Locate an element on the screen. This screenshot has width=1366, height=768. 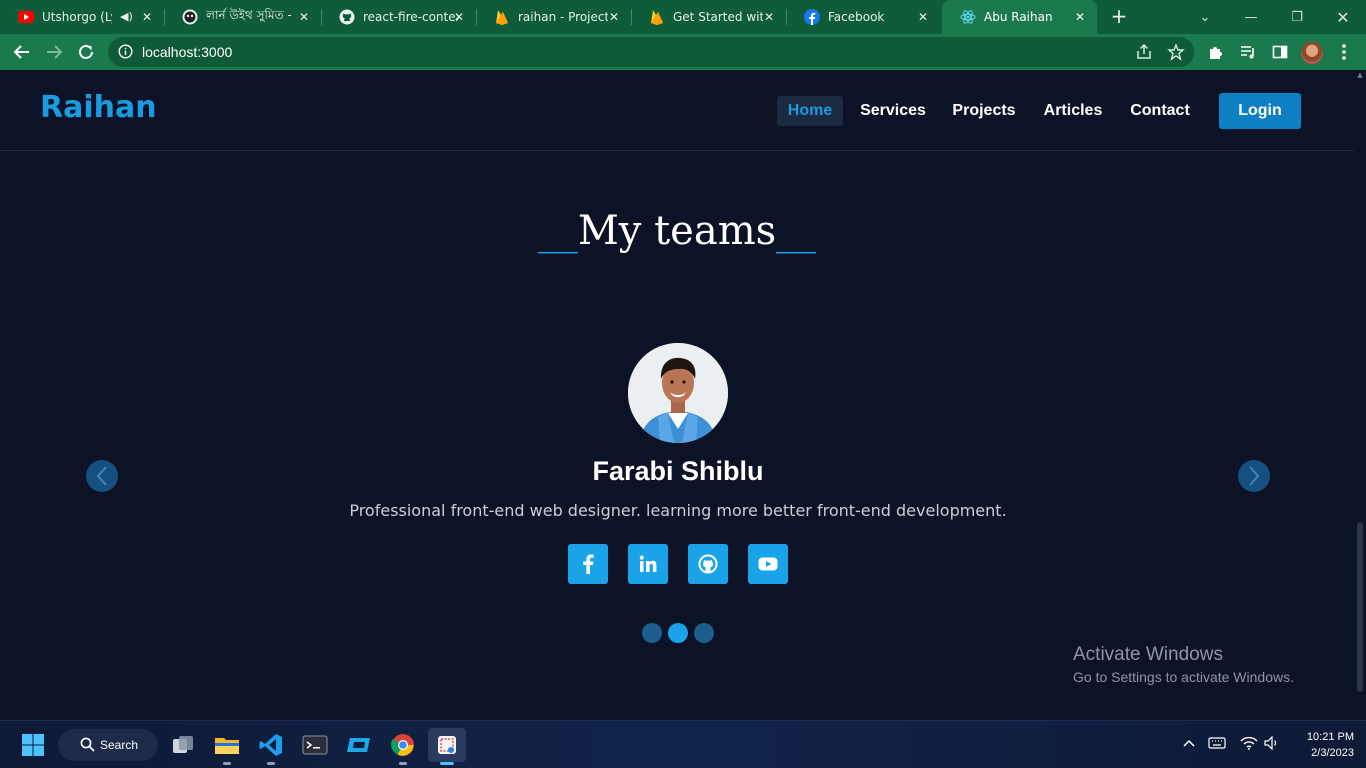
url-text: localhost:3000 is located at coordinates (187, 52).